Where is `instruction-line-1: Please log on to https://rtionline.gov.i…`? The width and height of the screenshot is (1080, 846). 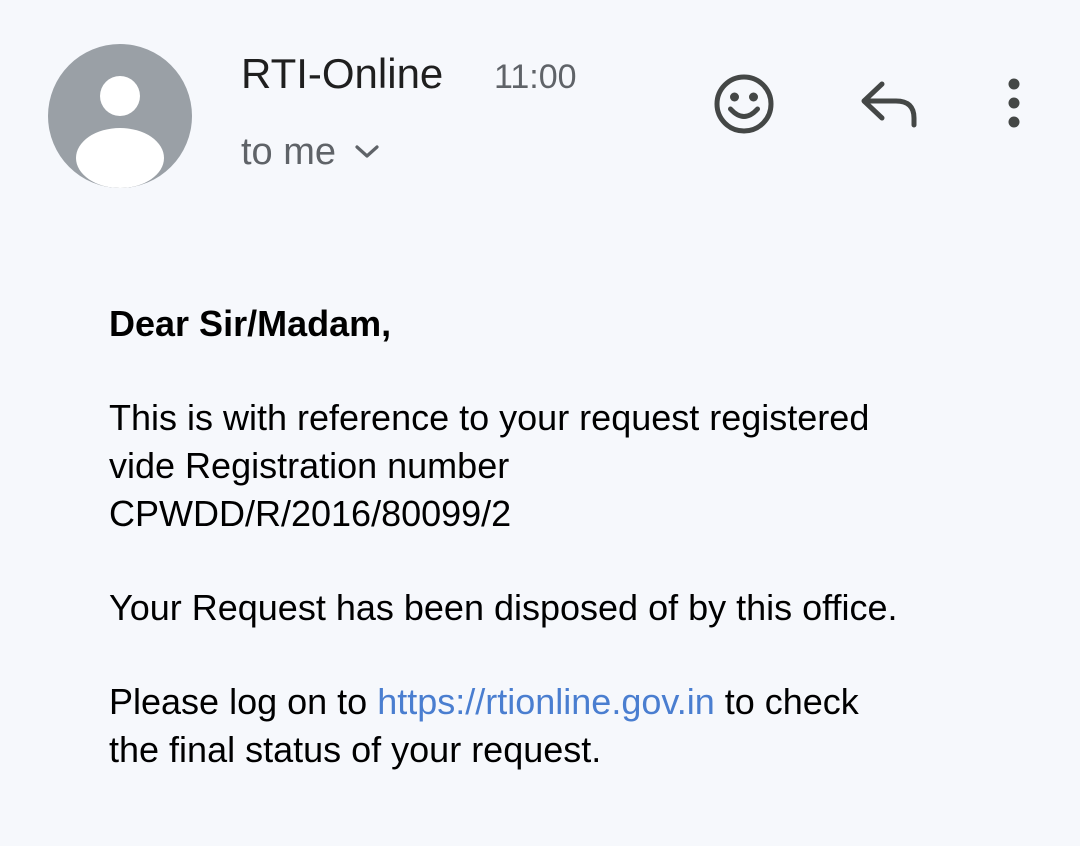
instruction-line-1: Please log on to https://rtionline.gov.i… is located at coordinates (579, 702).